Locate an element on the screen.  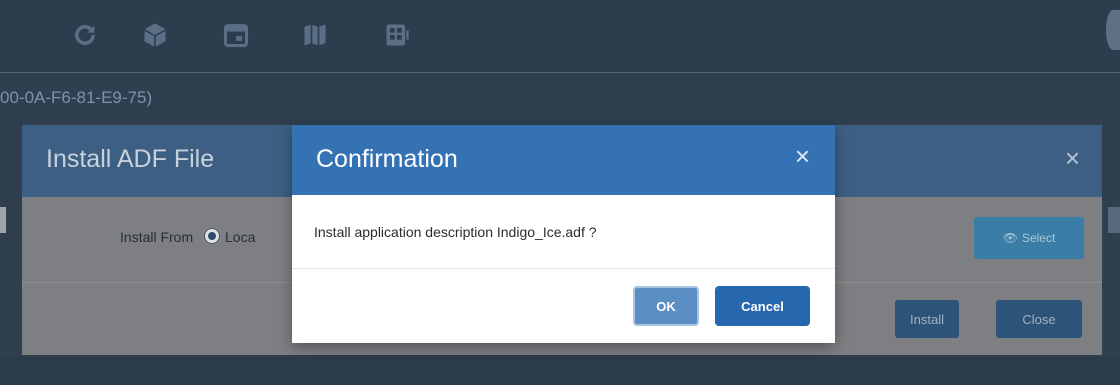
app-bottom-strip is located at coordinates (560, 371).